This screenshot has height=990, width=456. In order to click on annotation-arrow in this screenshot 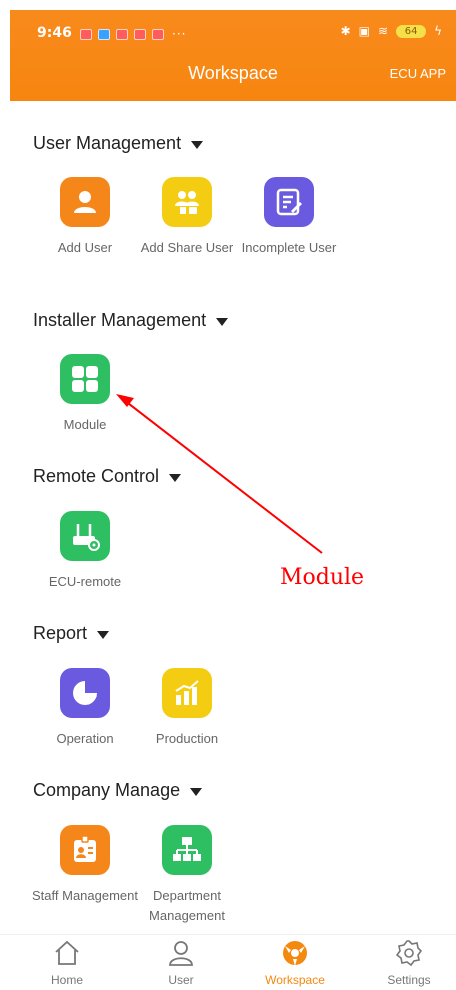, I will do `click(219, 474)`.